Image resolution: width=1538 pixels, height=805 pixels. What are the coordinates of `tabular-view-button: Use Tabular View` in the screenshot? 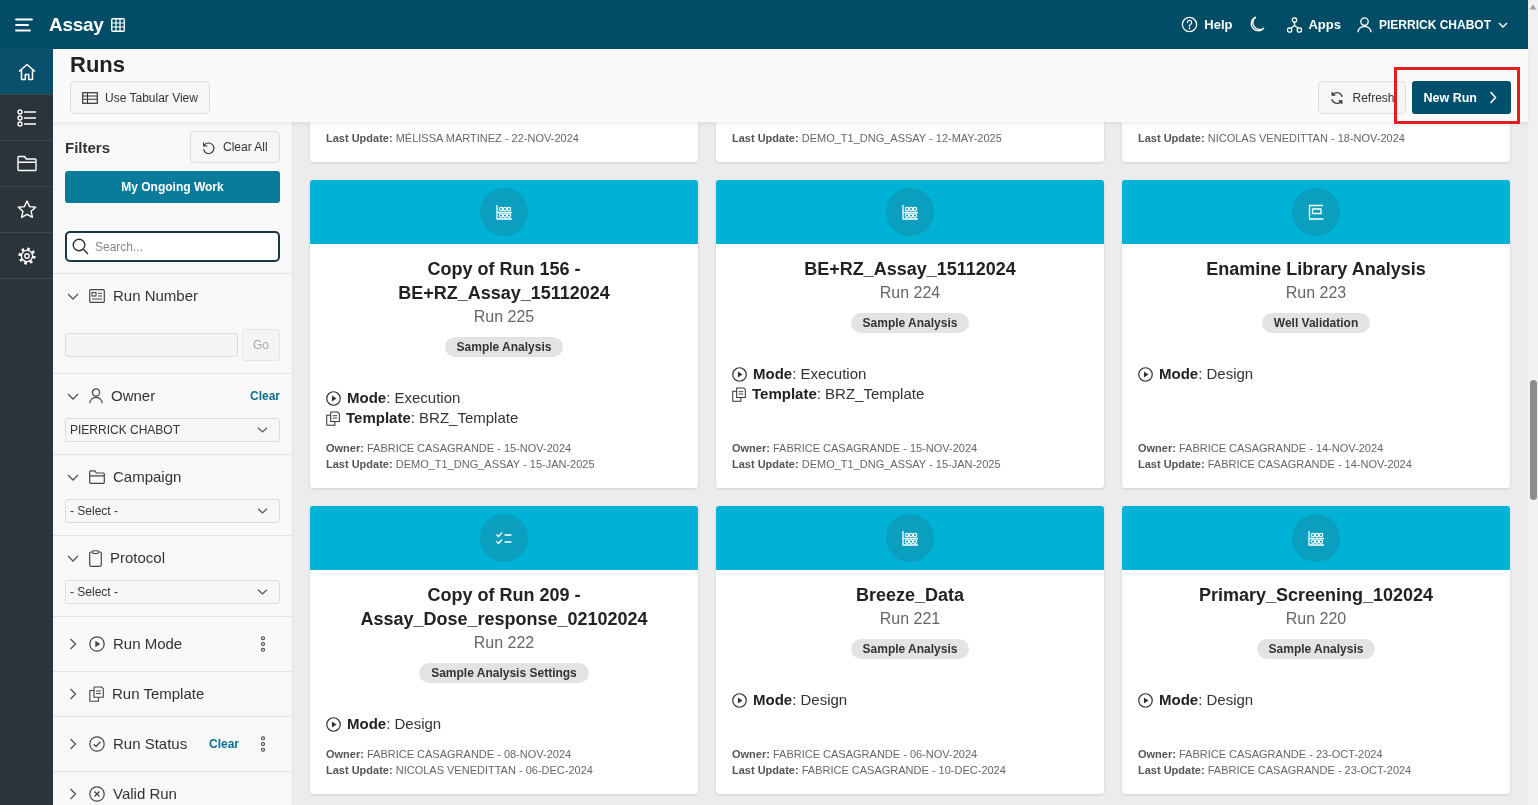 It's located at (140, 97).